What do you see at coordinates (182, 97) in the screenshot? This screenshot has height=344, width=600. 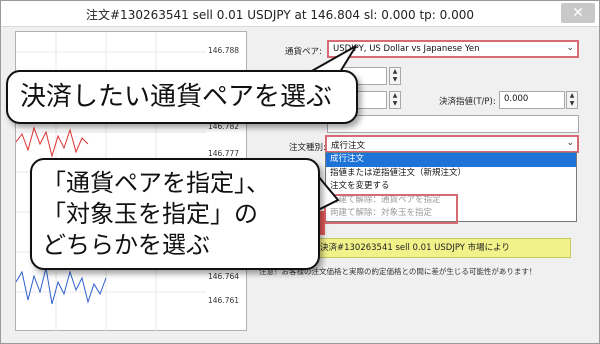 I see `callout-select-symbol: 決済したい通貨ペアを選ぶ` at bounding box center [182, 97].